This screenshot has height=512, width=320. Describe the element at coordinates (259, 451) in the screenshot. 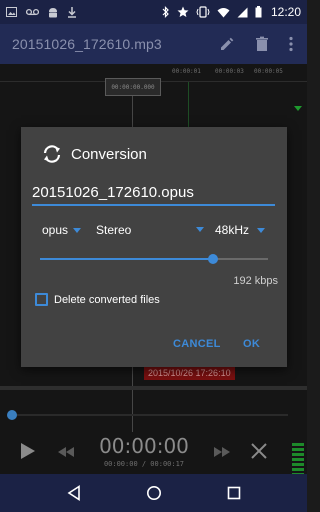

I see `close-icon` at that location.